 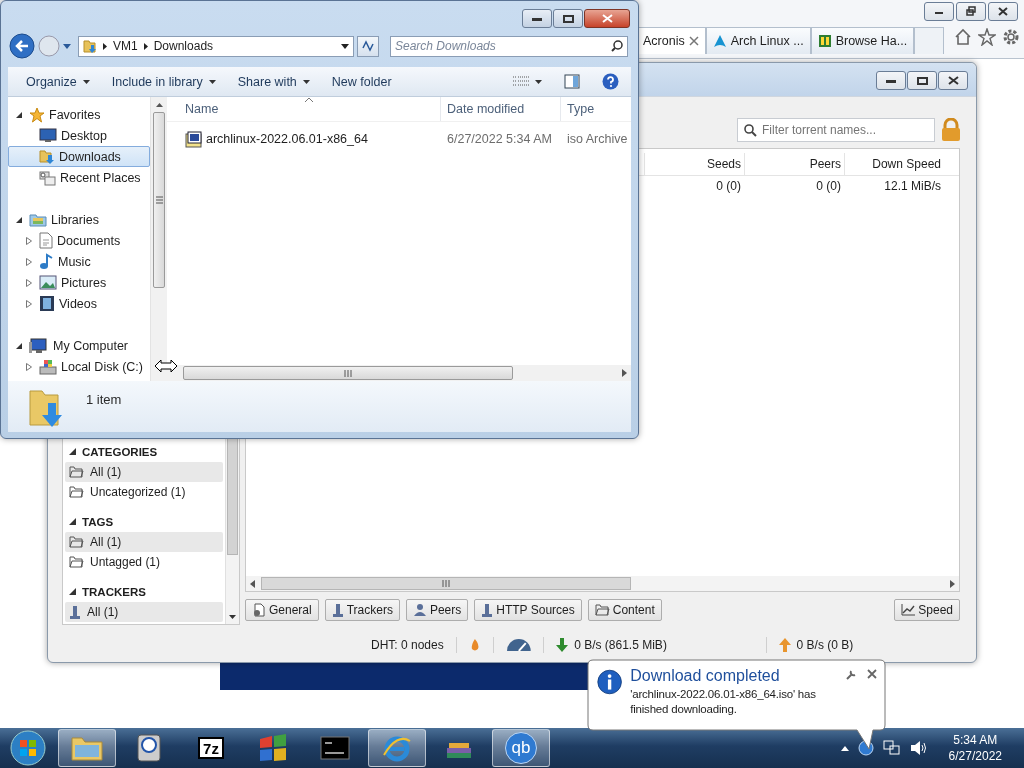 What do you see at coordinates (527, 81) in the screenshot?
I see `view-button` at bounding box center [527, 81].